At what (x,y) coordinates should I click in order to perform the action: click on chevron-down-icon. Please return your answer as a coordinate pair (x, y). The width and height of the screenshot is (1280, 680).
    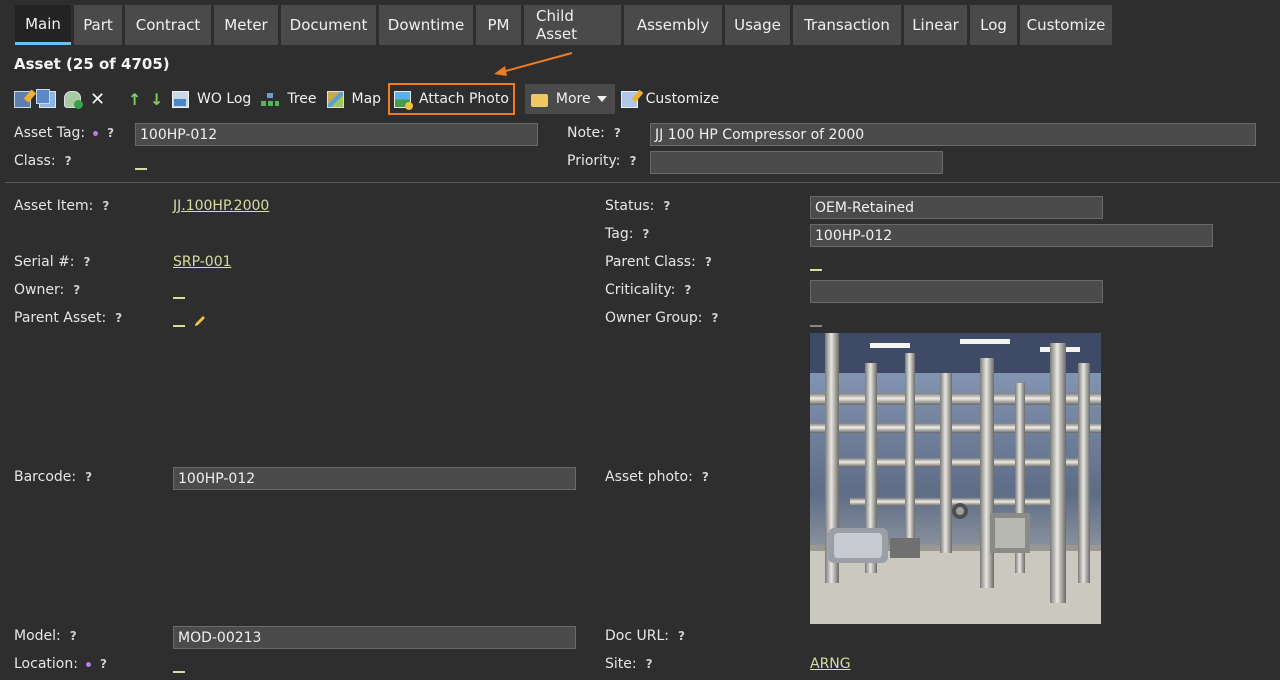
    Looking at the image, I should click on (601, 99).